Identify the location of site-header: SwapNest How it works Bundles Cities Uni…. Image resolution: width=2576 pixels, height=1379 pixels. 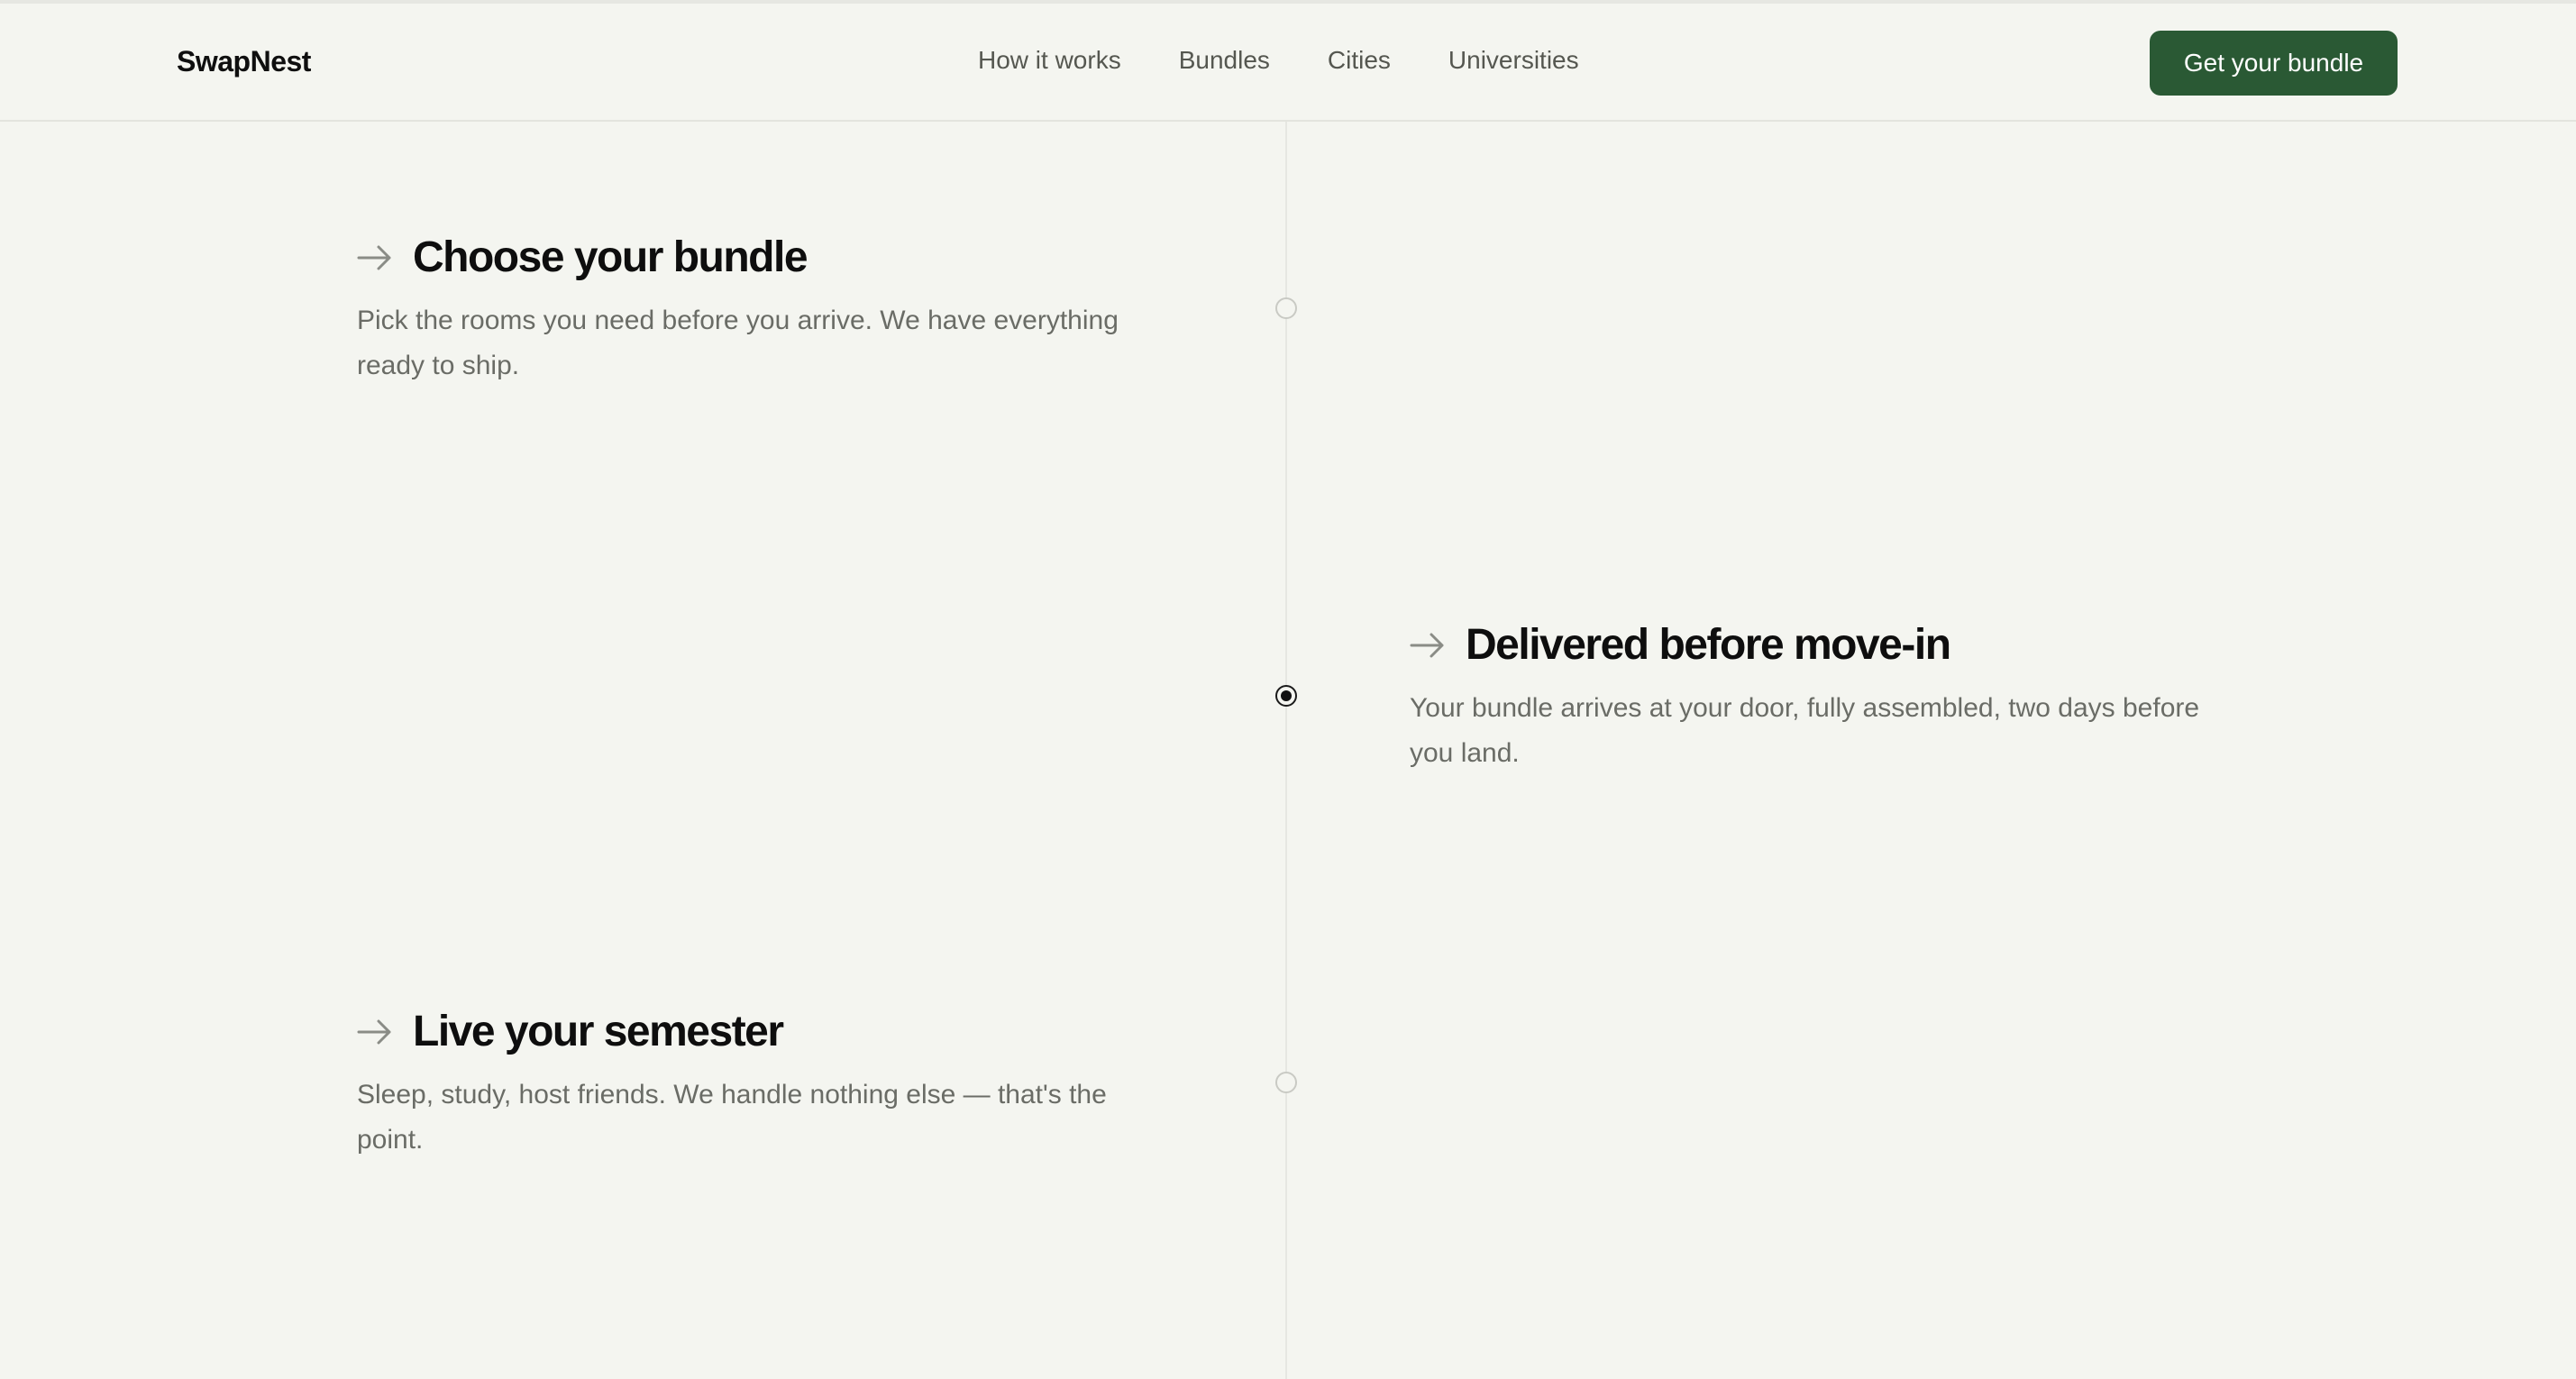
(1288, 63).